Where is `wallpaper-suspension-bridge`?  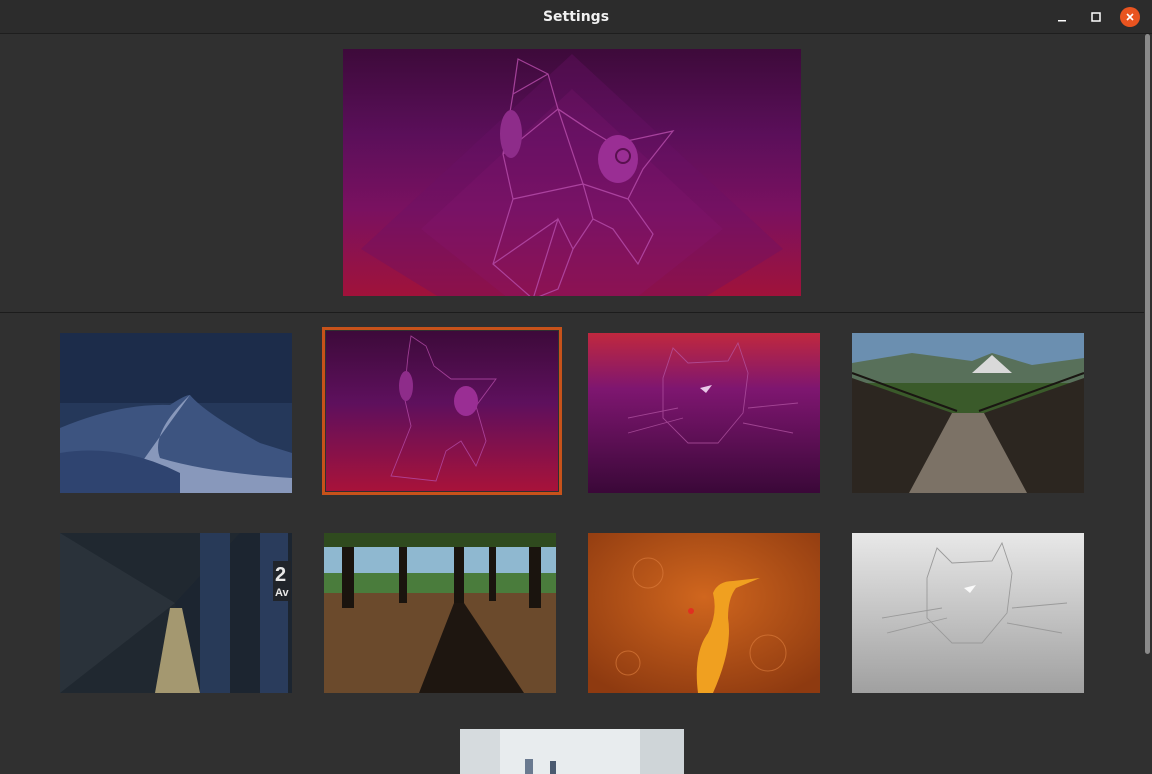 wallpaper-suspension-bridge is located at coordinates (968, 413).